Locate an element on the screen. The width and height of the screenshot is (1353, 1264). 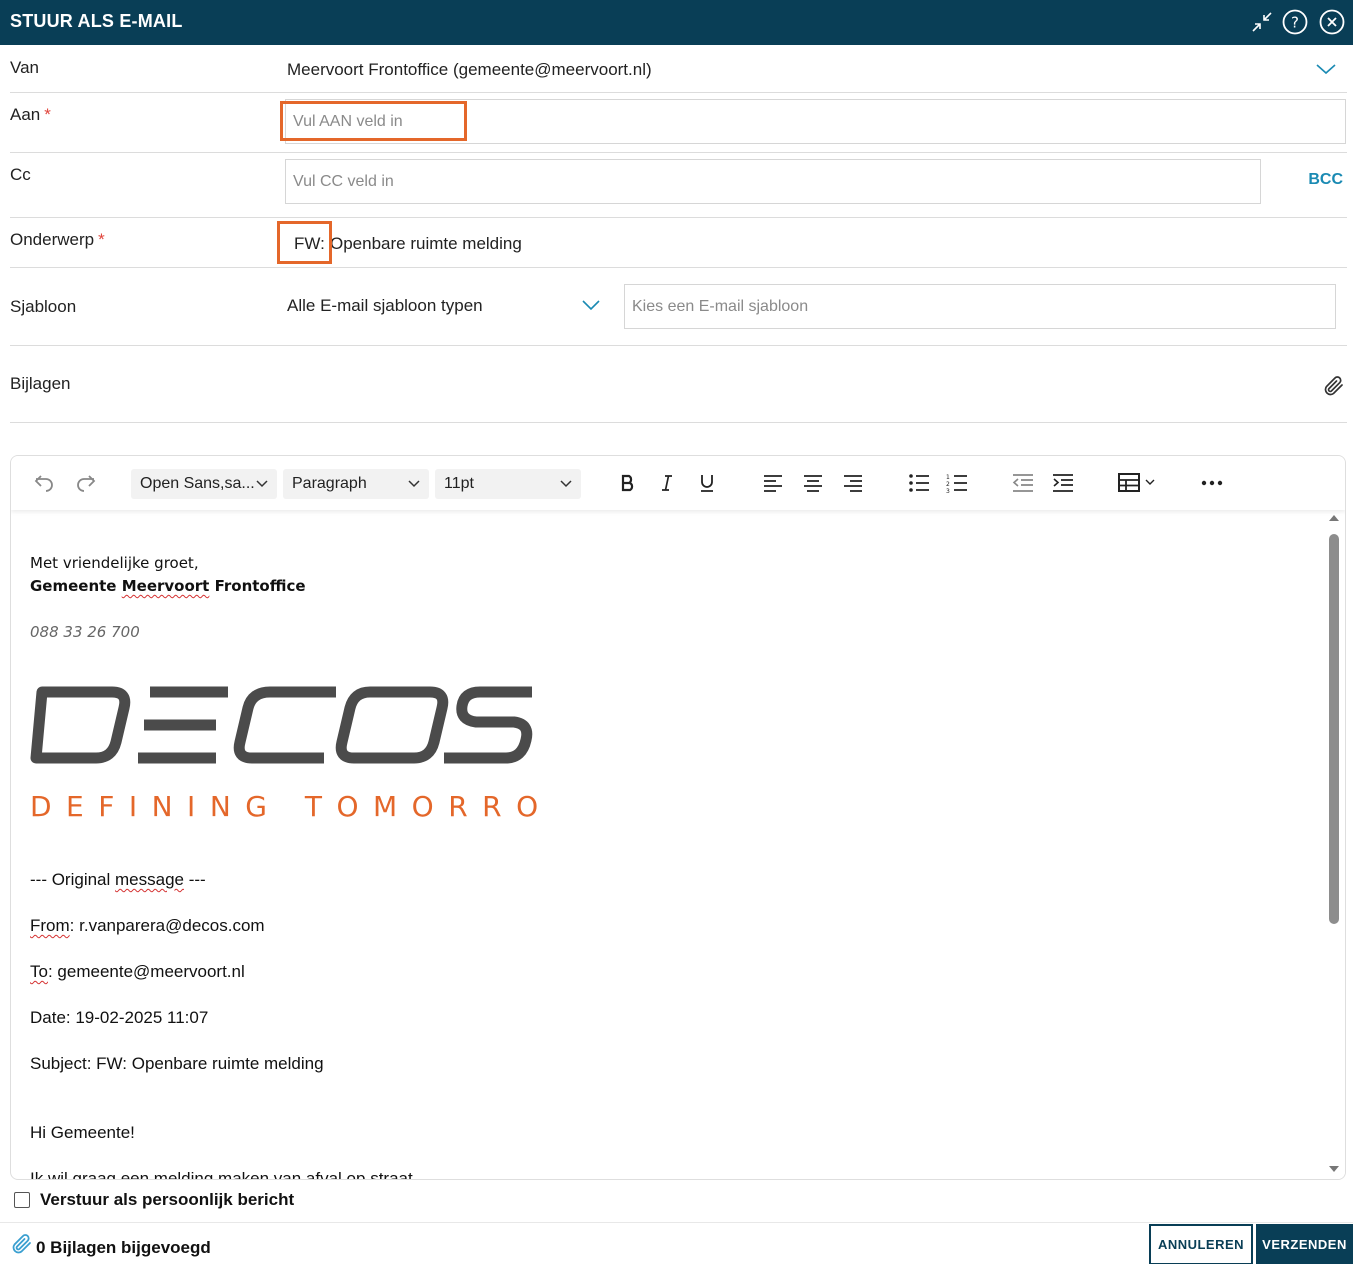
italic-icon is located at coordinates (667, 483).